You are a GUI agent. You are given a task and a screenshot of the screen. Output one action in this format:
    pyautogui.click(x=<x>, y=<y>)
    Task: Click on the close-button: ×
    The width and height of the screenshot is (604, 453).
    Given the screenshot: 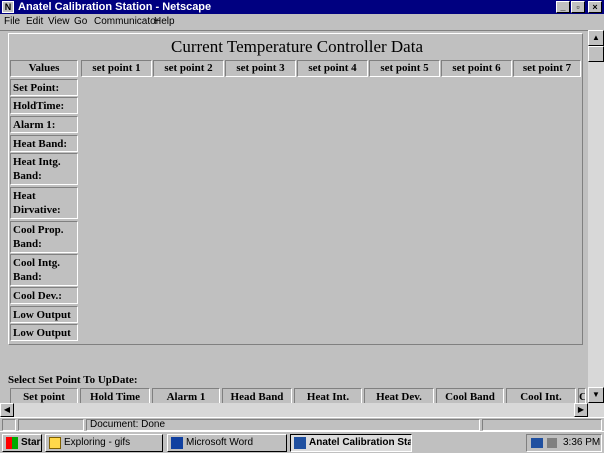 What is the action you would take?
    pyautogui.click(x=595, y=7)
    